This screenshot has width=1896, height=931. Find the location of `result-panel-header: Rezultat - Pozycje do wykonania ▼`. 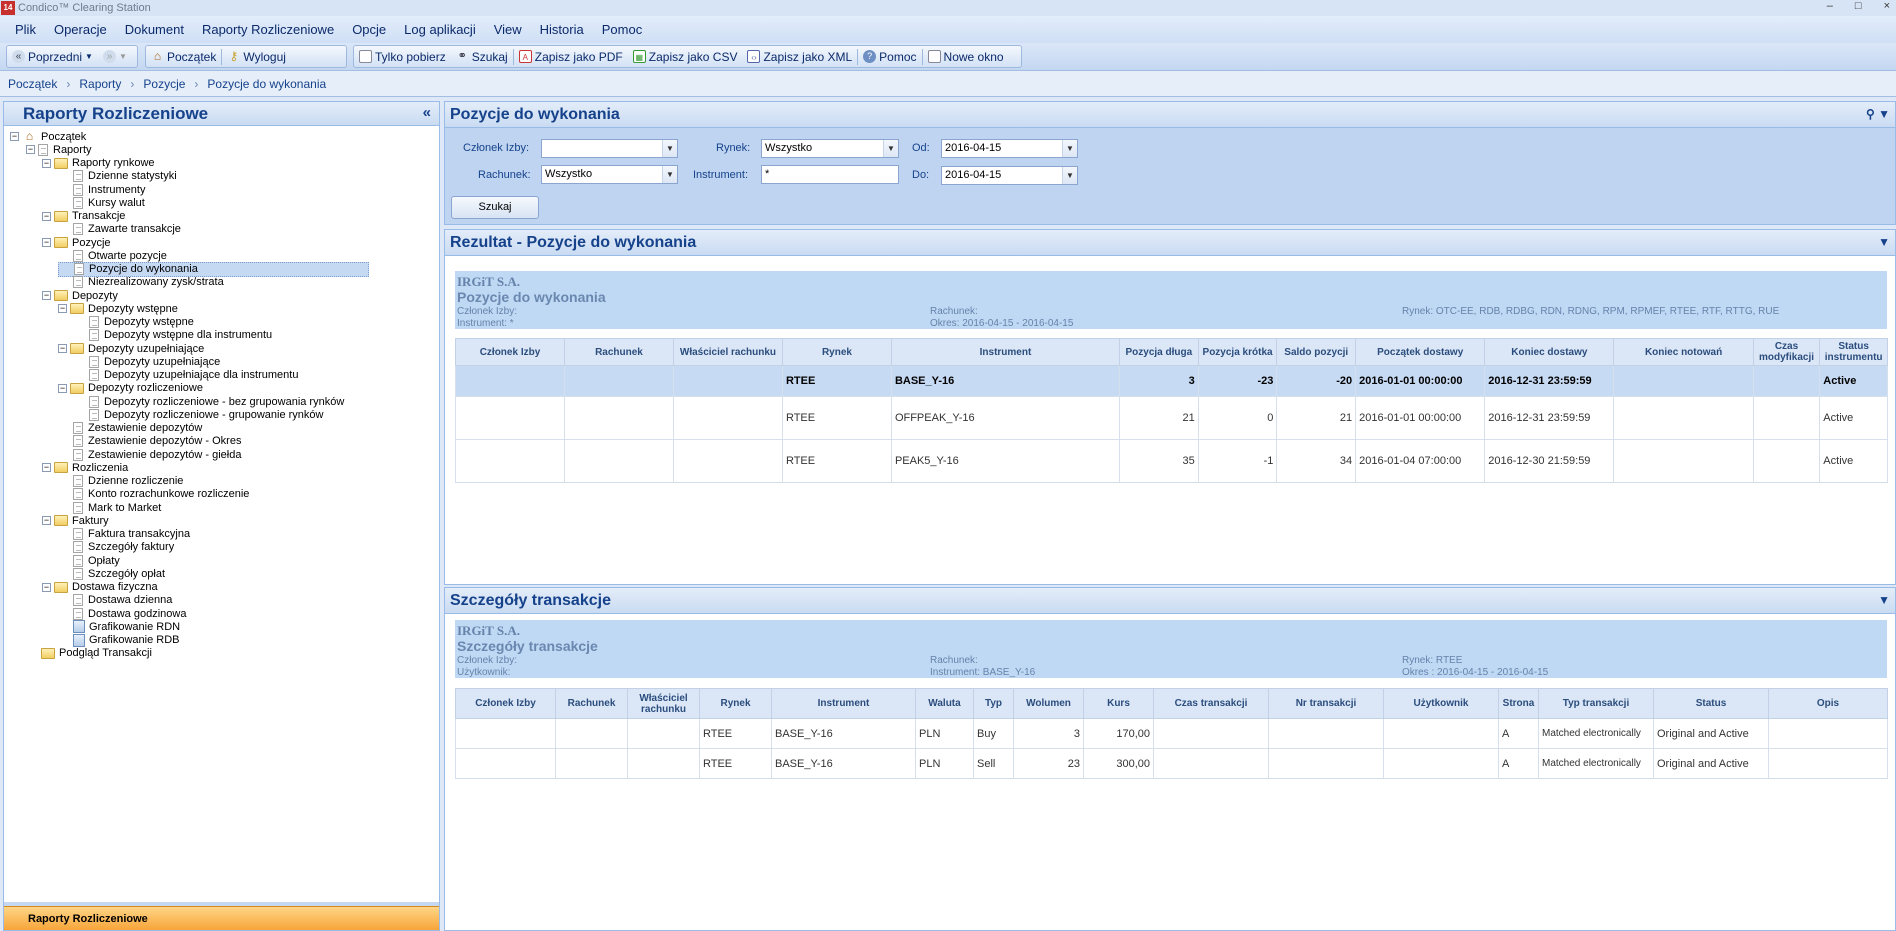

result-panel-header: Rezultat - Pozycje do wykonania ▼ is located at coordinates (1170, 243).